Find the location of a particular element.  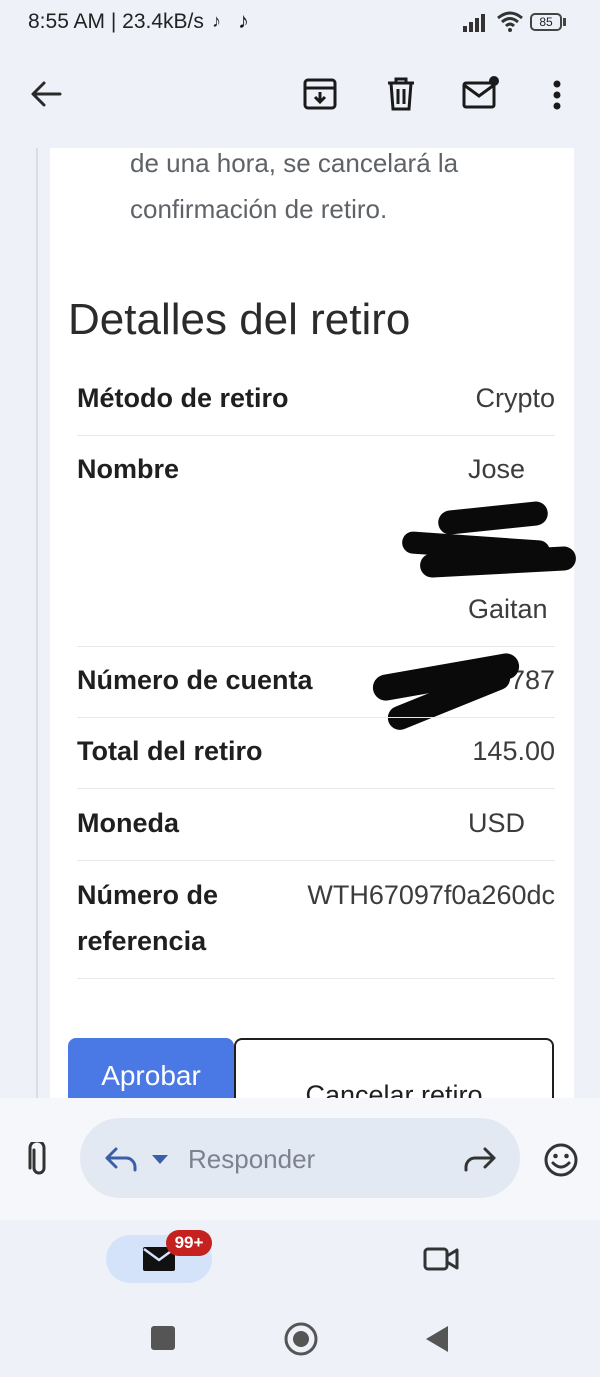

status-bar: 8:55 AM | 23.4kB/s ♪ ♪ 85 is located at coordinates (300, 24).